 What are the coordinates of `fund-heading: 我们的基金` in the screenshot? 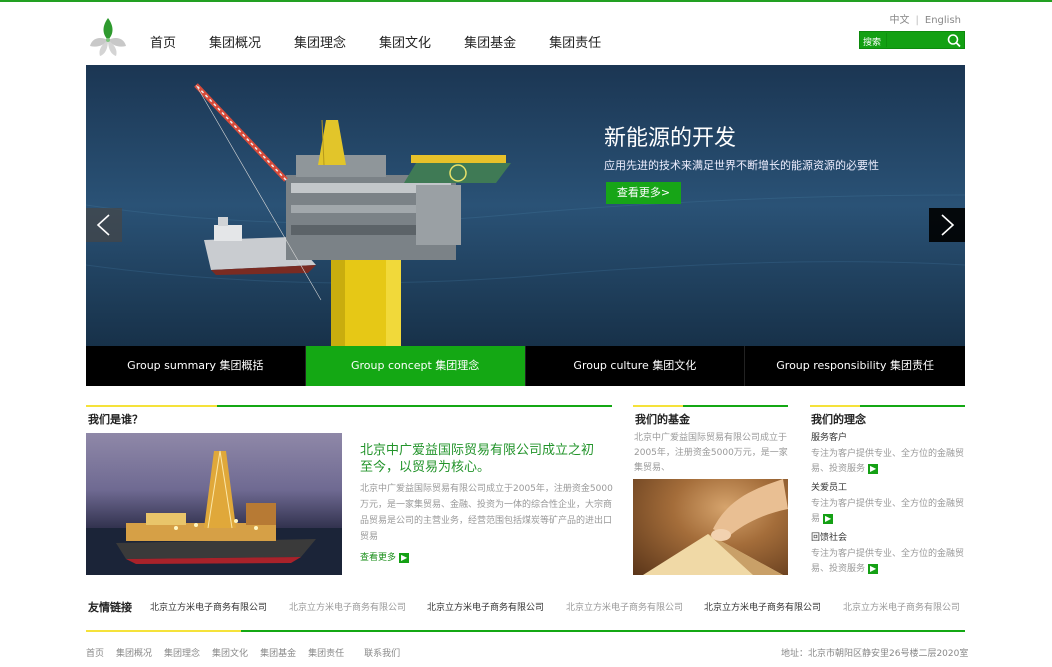 It's located at (662, 419).